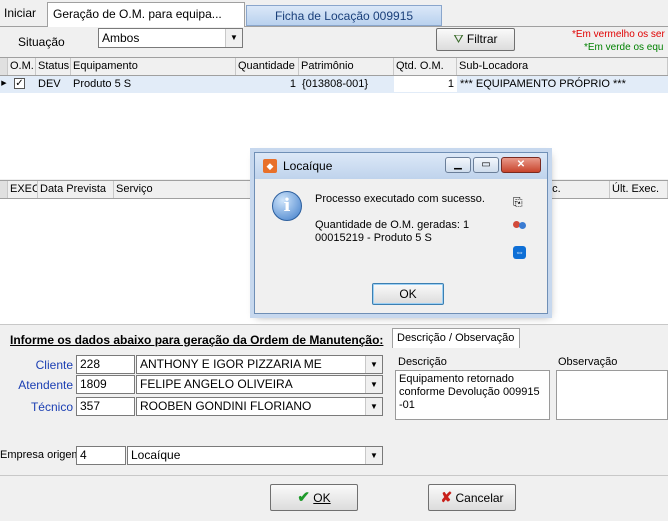 The image size is (668, 521). Describe the element at coordinates (346, 66) in the screenshot. I see `col-patrimonio: Patrimônio` at that location.